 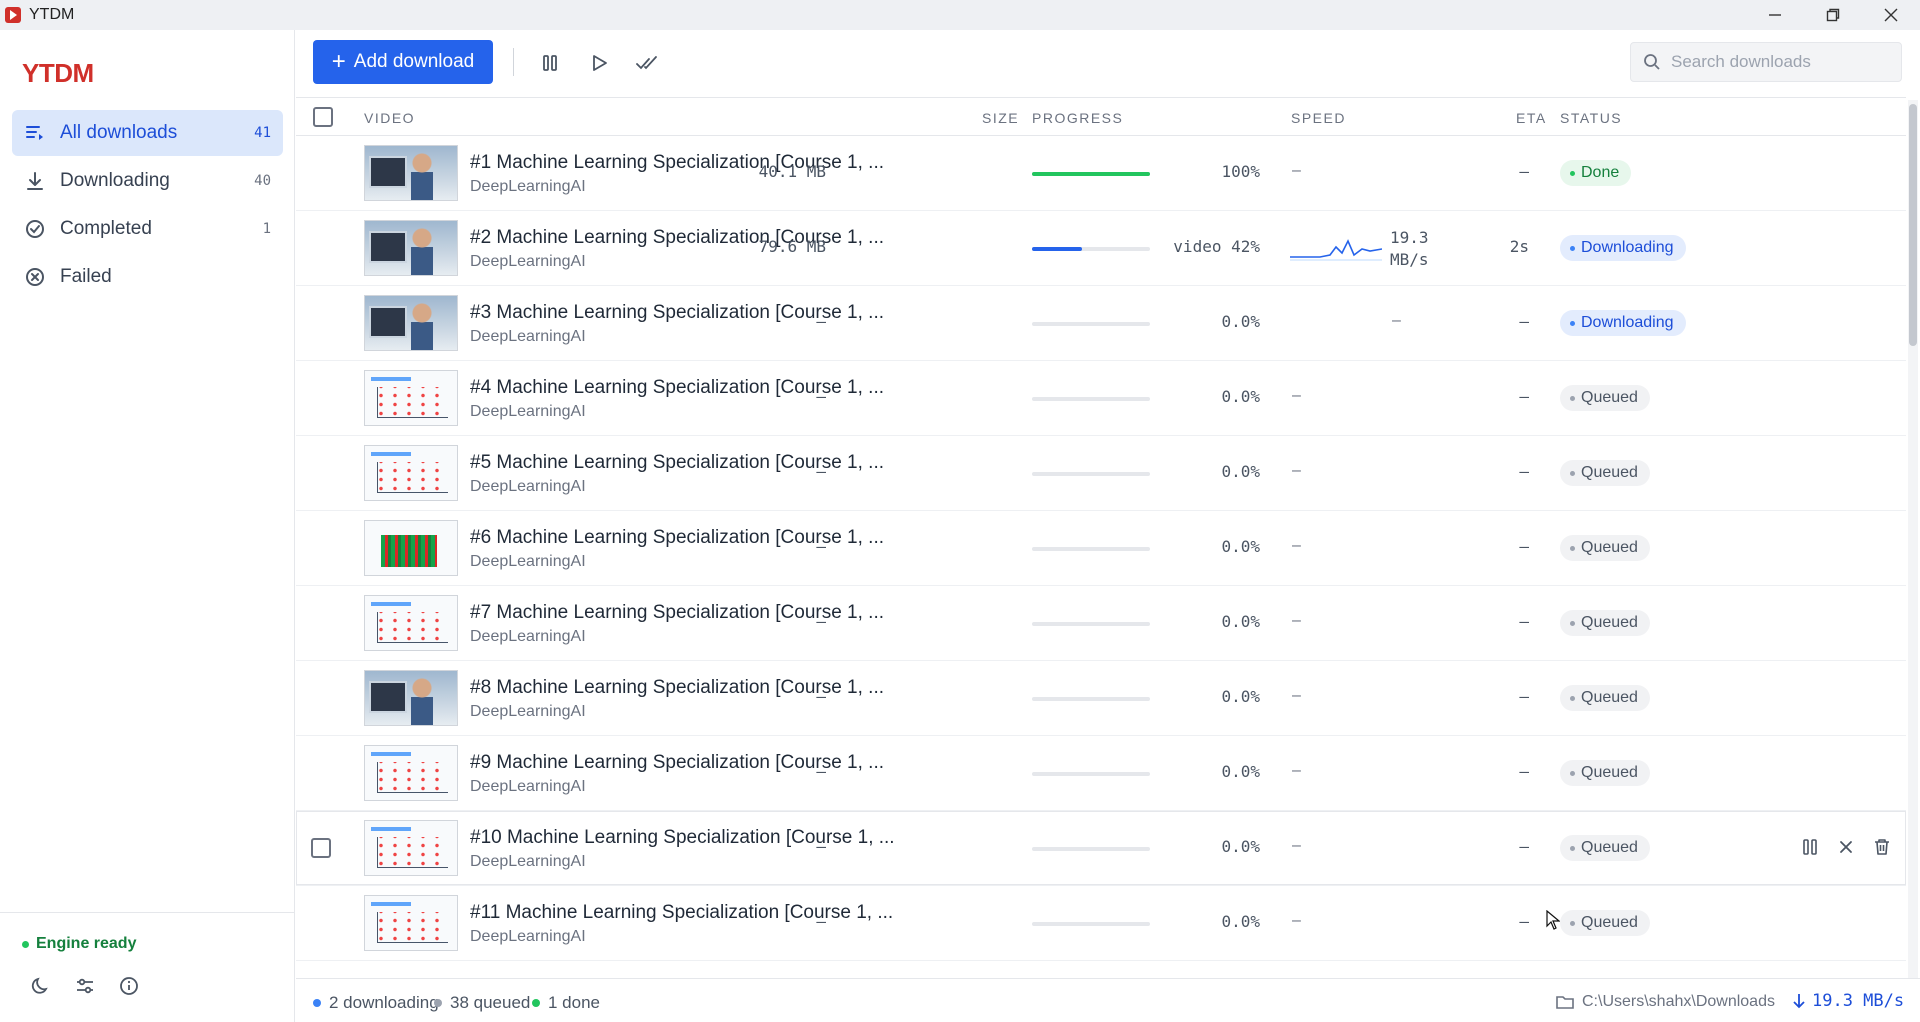 What do you see at coordinates (1216, 246) in the screenshot?
I see `progress-percent: video 42%` at bounding box center [1216, 246].